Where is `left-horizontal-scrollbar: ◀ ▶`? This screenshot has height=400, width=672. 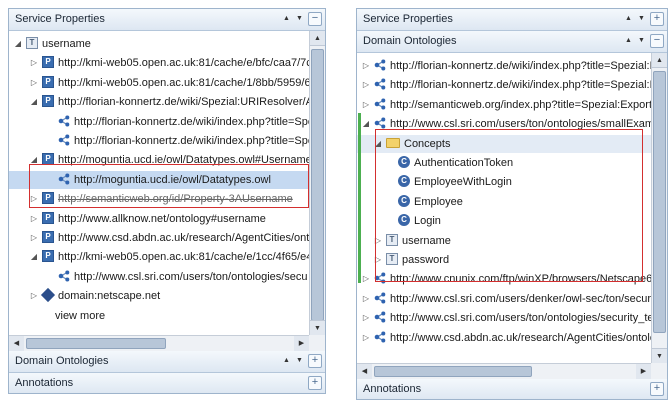
left-horizontal-scrollbar: ◀ ▶ is located at coordinates (159, 343).